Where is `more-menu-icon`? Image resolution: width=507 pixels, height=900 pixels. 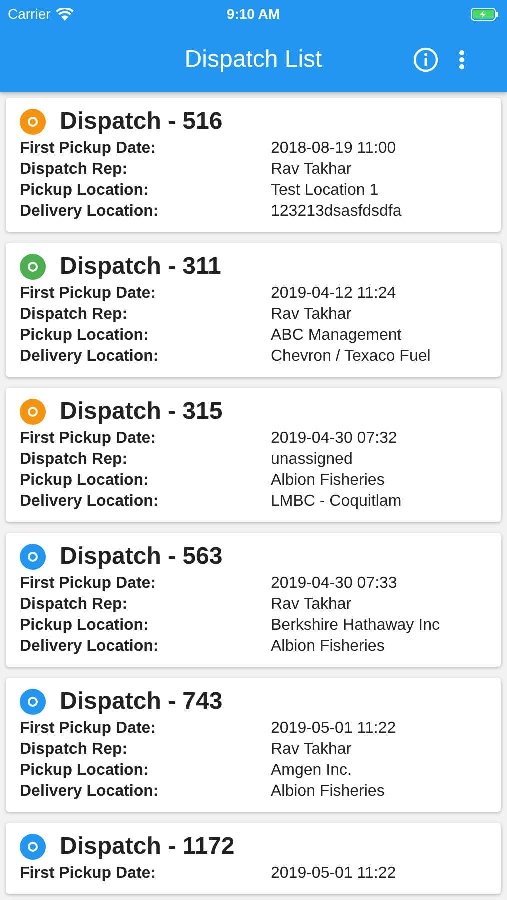 more-menu-icon is located at coordinates (462, 60).